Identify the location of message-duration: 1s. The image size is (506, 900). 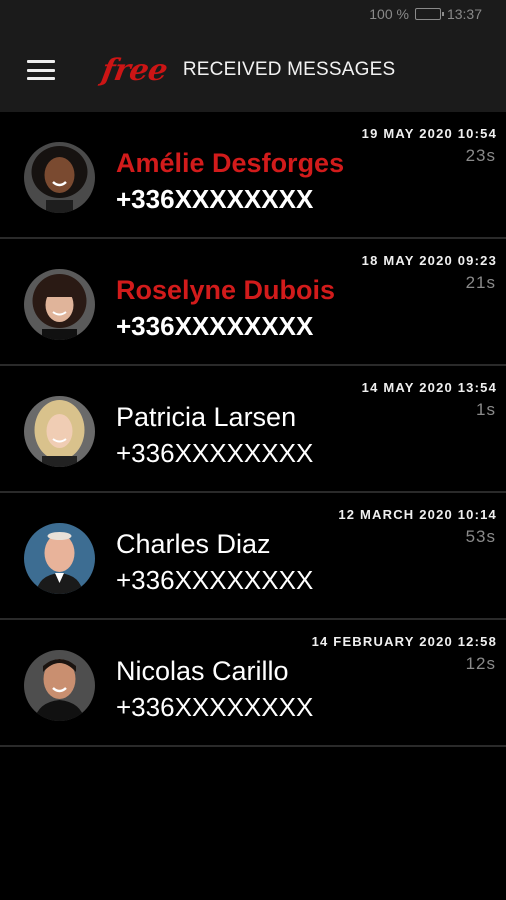
(486, 409).